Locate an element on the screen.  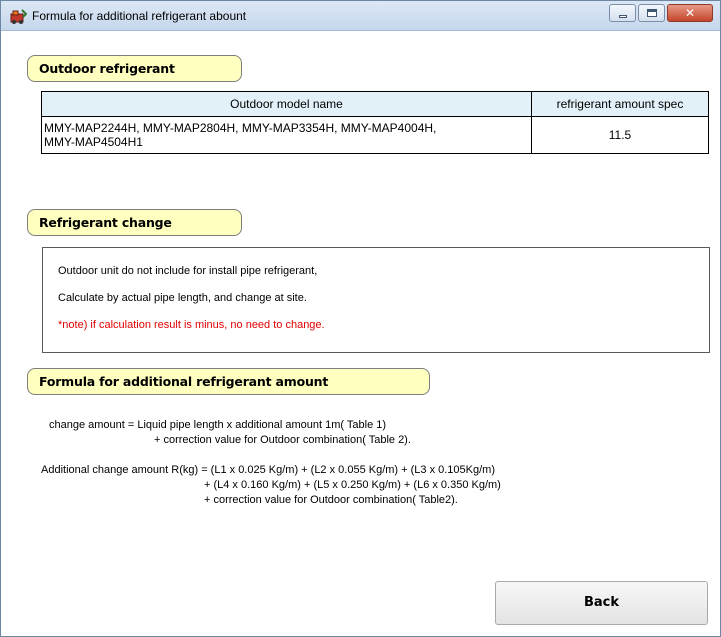
refrigerant-app-icon is located at coordinates (18, 16).